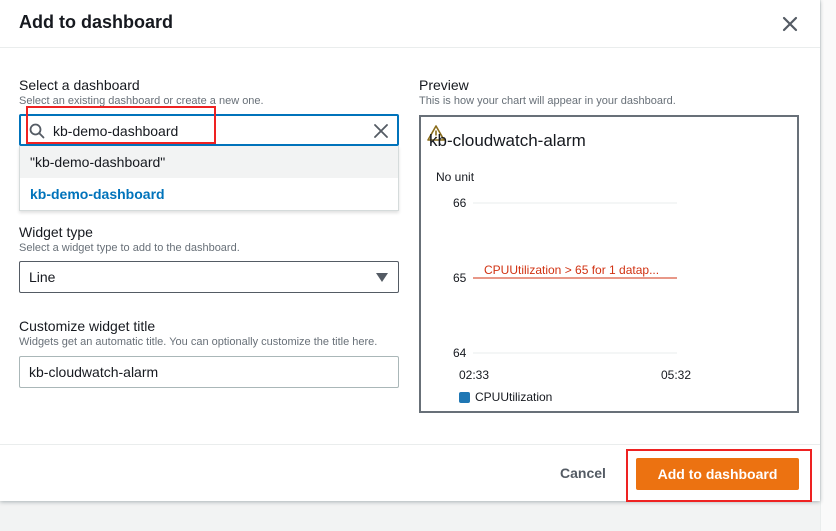  What do you see at coordinates (410, 24) in the screenshot?
I see `modal-header: Add to dashboard` at bounding box center [410, 24].